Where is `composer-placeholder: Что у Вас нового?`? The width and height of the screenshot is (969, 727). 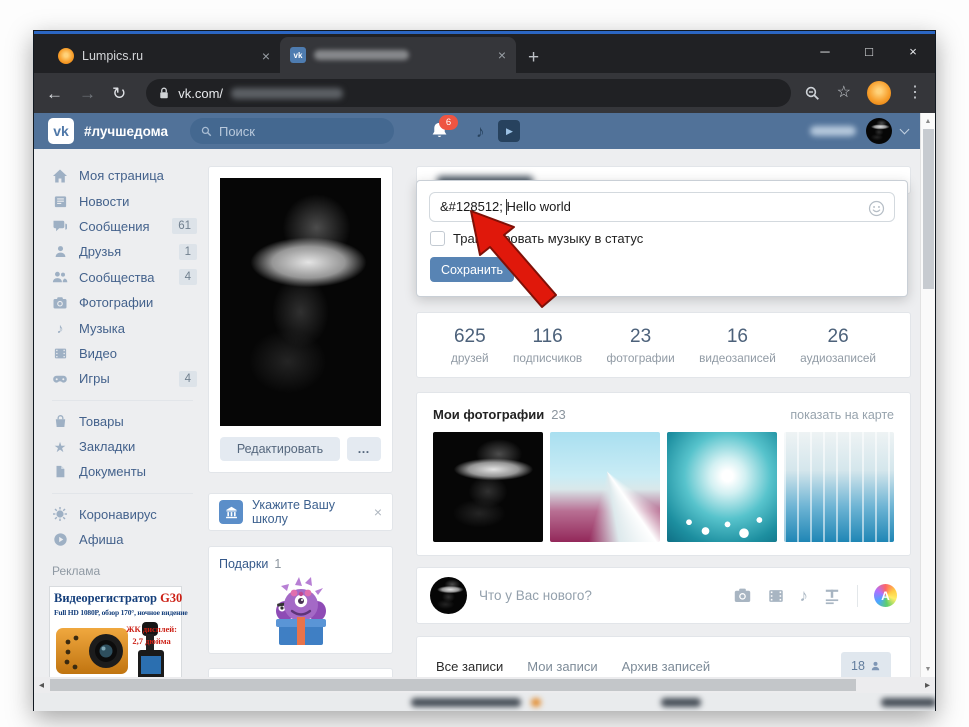
composer-placeholder: Что у Вас нового? is located at coordinates (598, 595).